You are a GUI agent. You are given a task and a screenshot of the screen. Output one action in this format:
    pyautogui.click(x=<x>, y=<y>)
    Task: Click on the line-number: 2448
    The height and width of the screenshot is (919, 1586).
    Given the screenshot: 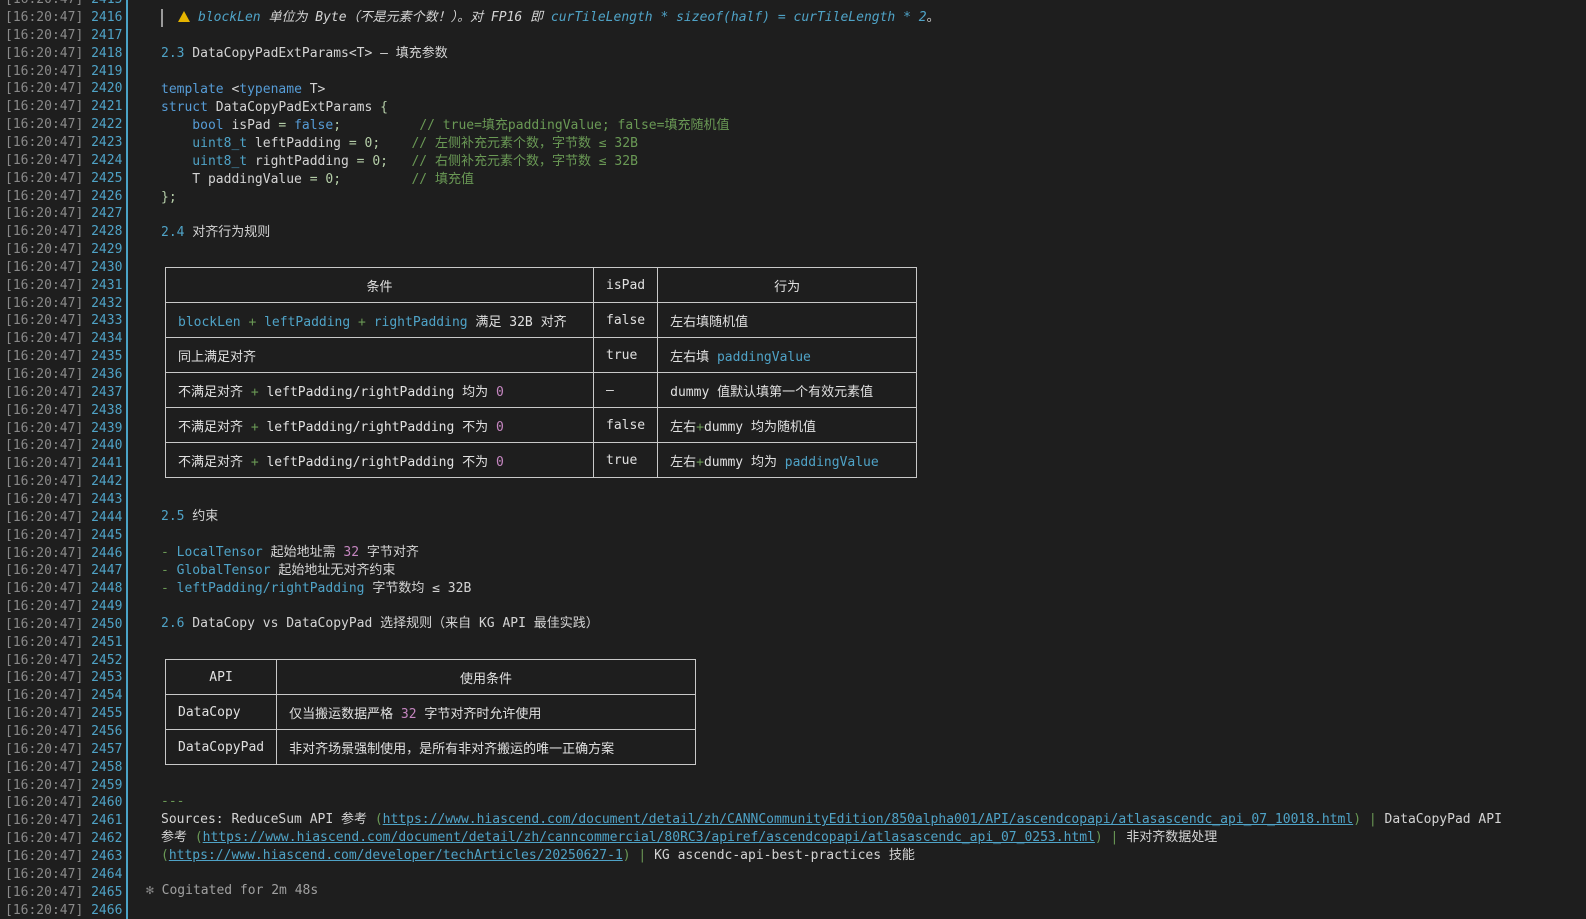 What is the action you would take?
    pyautogui.click(x=103, y=589)
    